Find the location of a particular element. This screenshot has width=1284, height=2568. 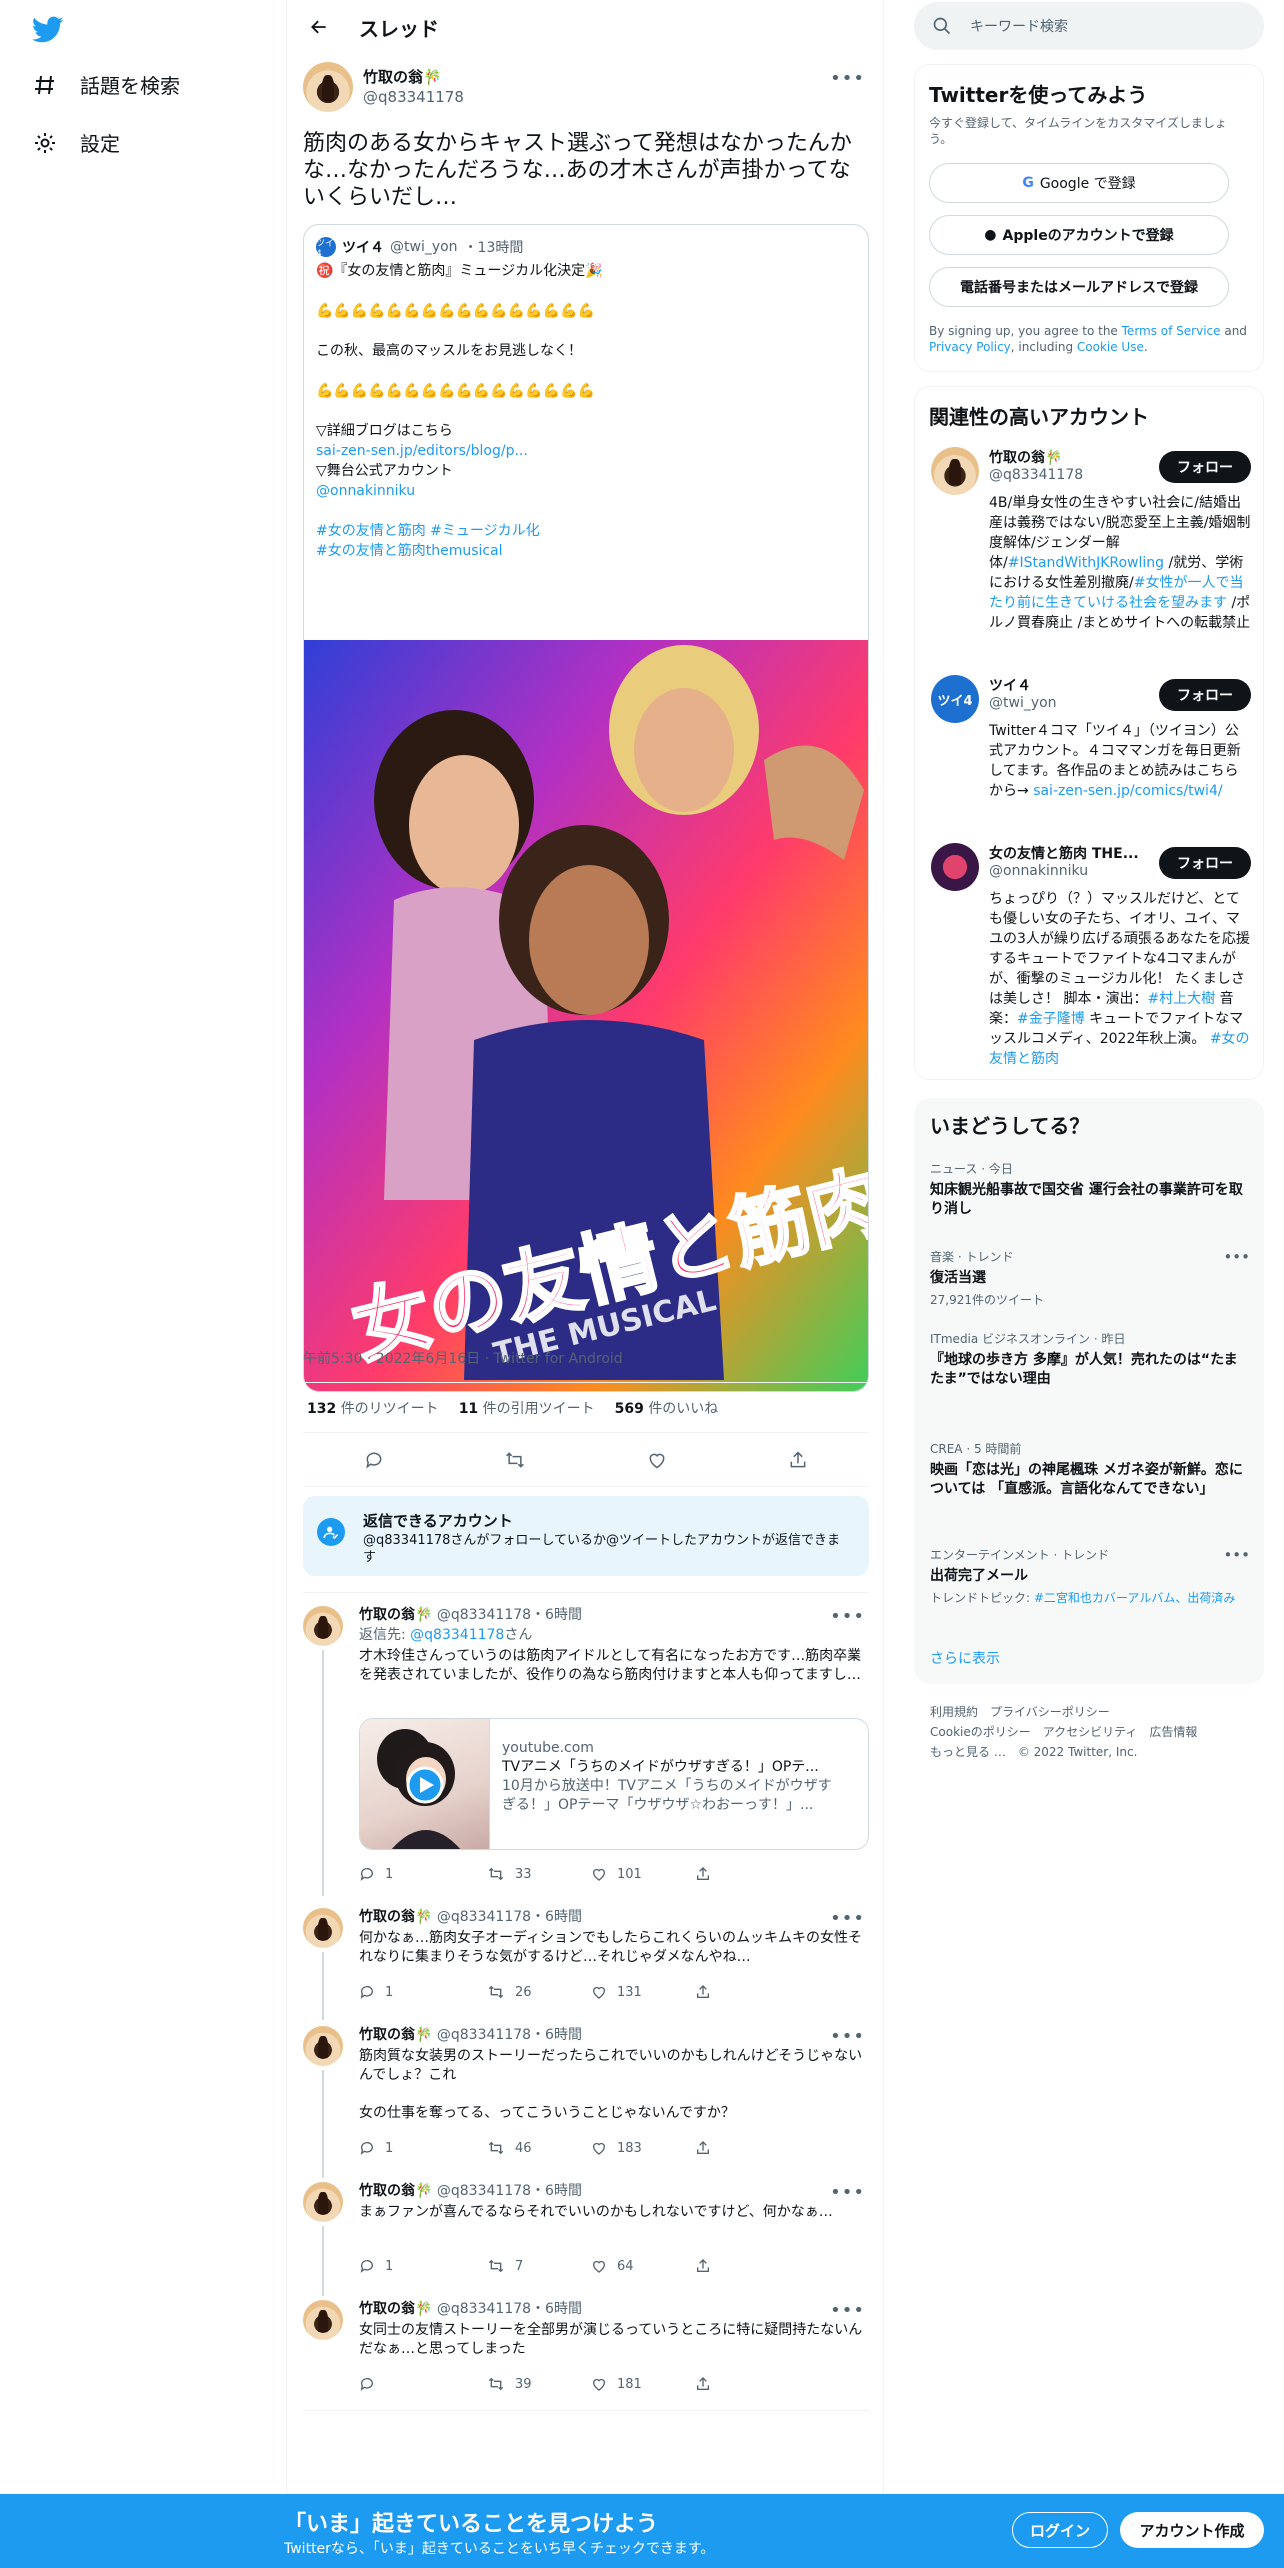

retweet-button: 33 is located at coordinates (539, 1874).